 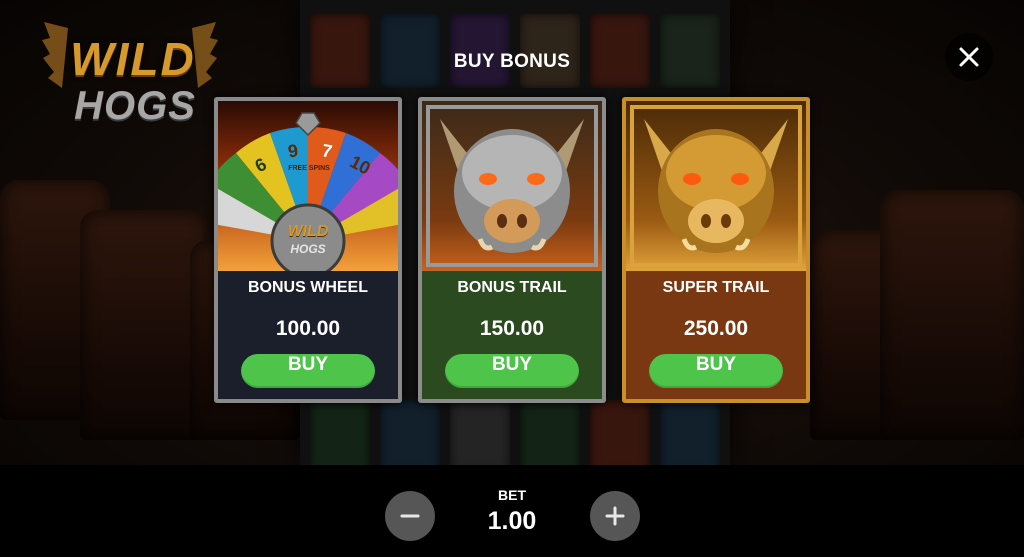 I want to click on bonus-trail-card: BONUS TRAIL 150.00 BUY, so click(x=512, y=250).